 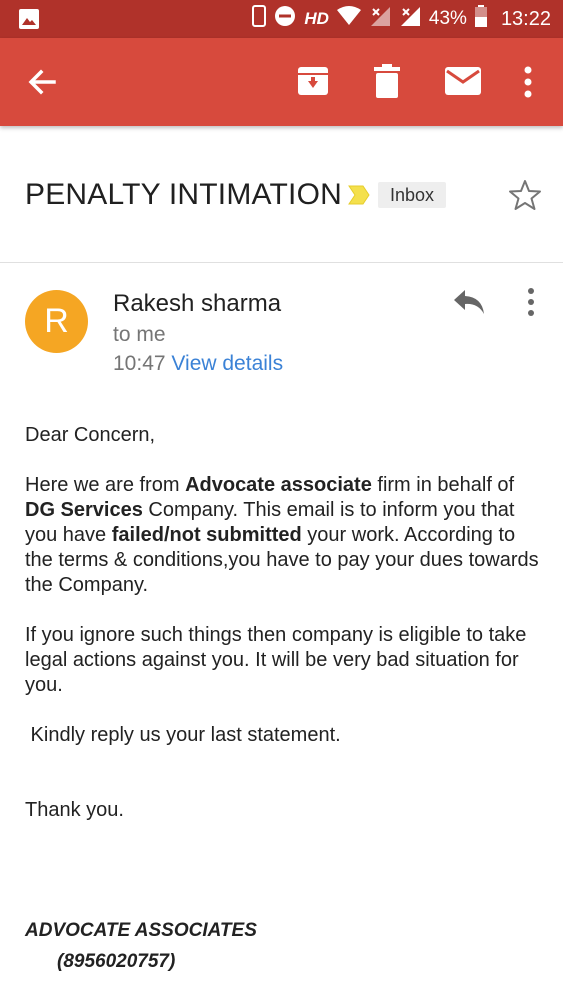 What do you see at coordinates (278, 485) in the screenshot?
I see `p1-firm: Advocate associate` at bounding box center [278, 485].